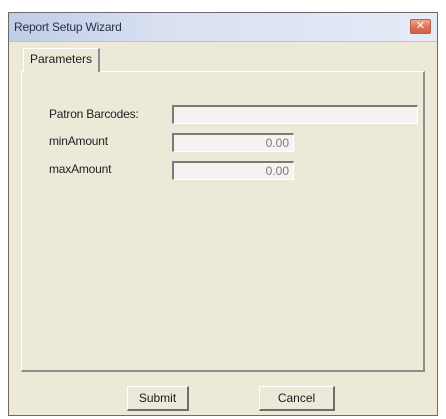 This screenshot has width=446, height=419. Describe the element at coordinates (297, 398) in the screenshot. I see `cancel-button: Cancel` at that location.